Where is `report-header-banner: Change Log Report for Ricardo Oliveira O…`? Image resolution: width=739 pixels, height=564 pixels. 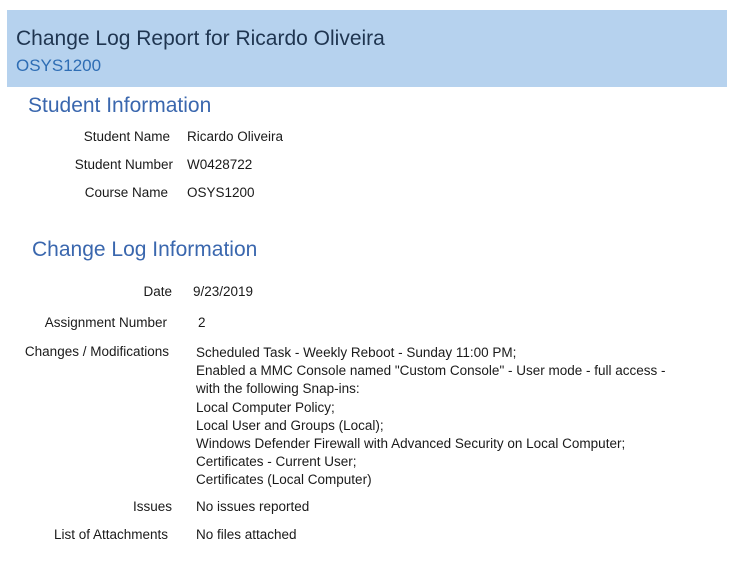
report-header-banner: Change Log Report for Ricardo Oliveira O… is located at coordinates (367, 48).